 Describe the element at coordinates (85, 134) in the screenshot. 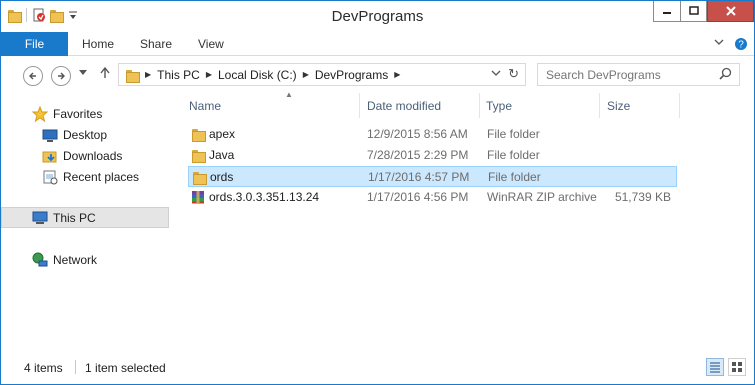

I see `nav-desktop-label: Desktop` at that location.